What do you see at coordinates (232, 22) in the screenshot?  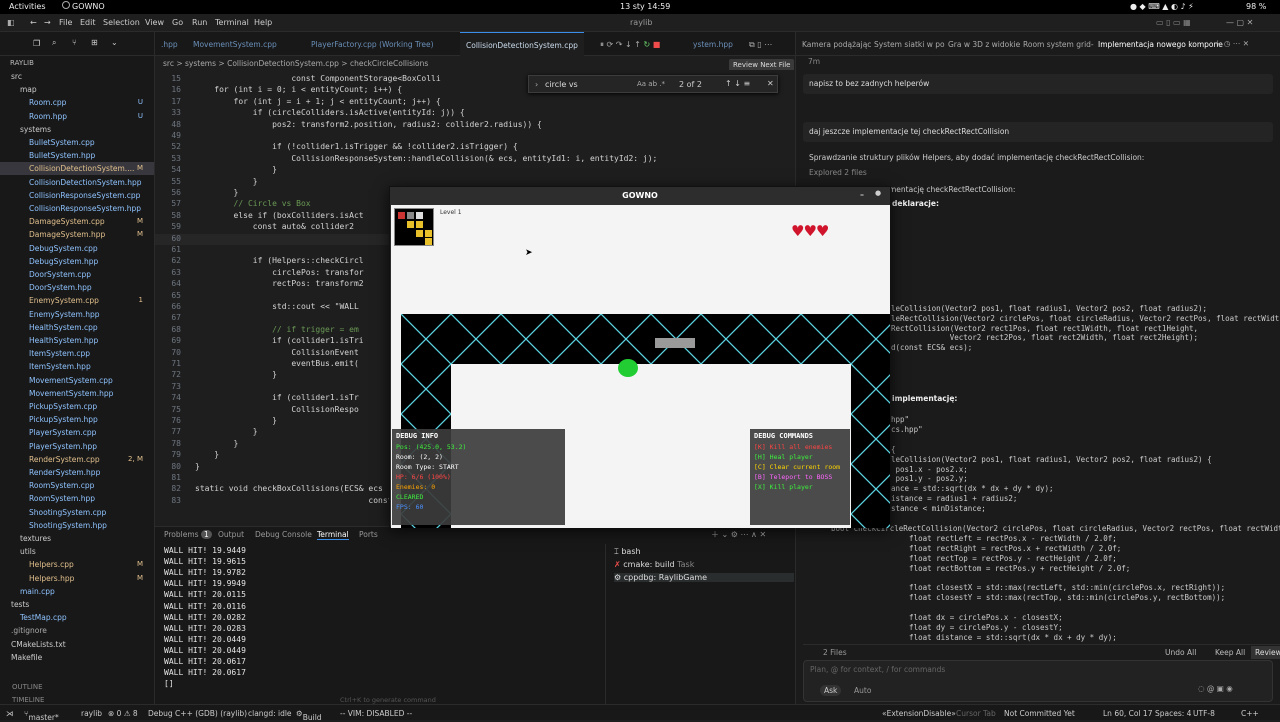 I see `menu-terminal: Terminal` at bounding box center [232, 22].